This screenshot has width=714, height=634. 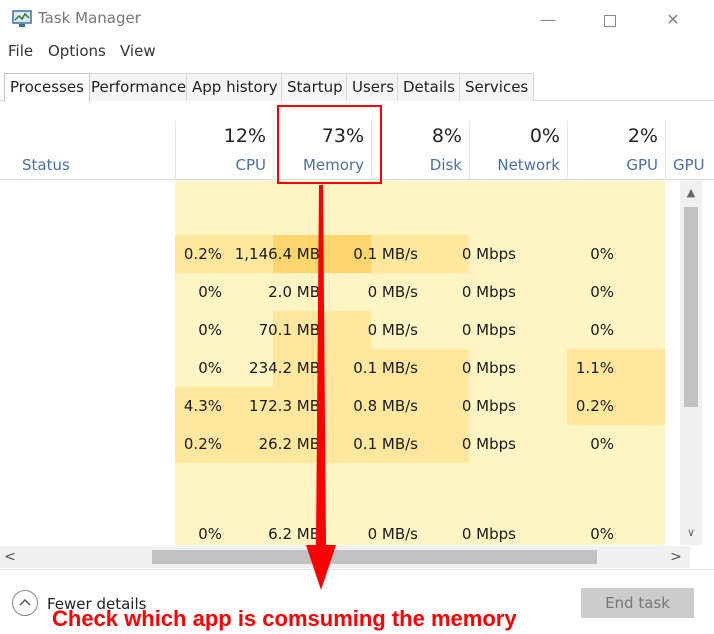 I want to click on down-arrow-icon, so click(x=321, y=387).